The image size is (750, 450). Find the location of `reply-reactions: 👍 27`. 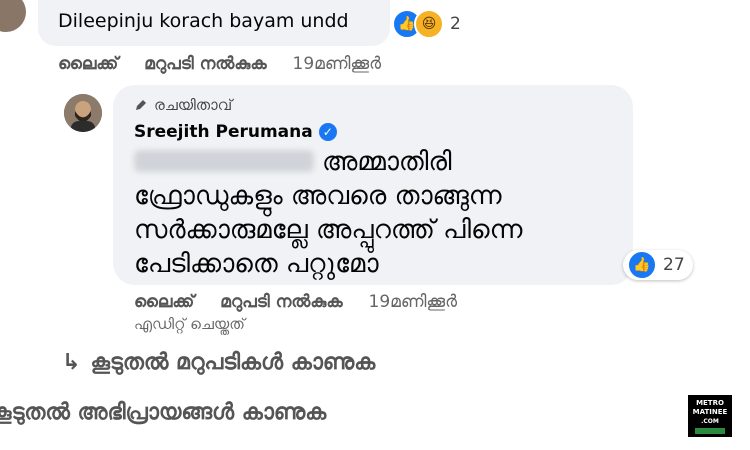

reply-reactions: 👍 27 is located at coordinates (658, 265).